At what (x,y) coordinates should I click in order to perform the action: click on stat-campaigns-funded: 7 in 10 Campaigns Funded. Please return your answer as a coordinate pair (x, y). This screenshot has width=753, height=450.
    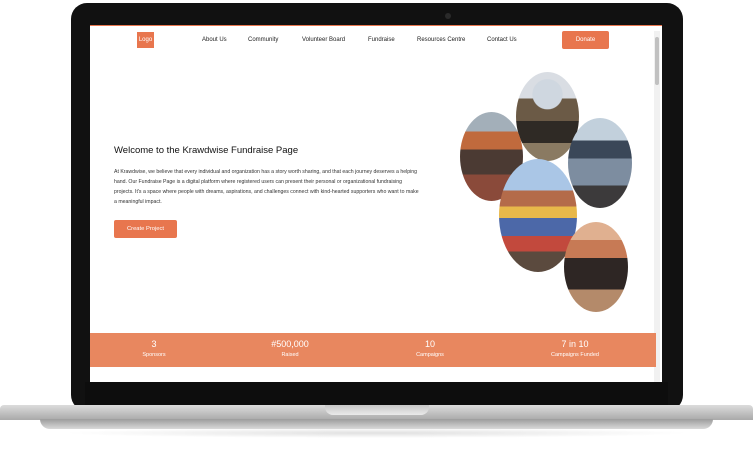
    Looking at the image, I should click on (575, 345).